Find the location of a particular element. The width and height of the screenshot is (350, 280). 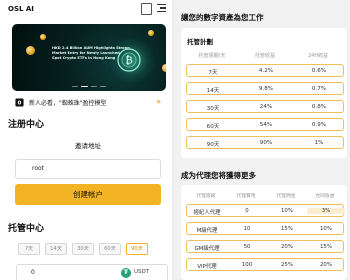

agent-fee: 10 is located at coordinates (247, 229).